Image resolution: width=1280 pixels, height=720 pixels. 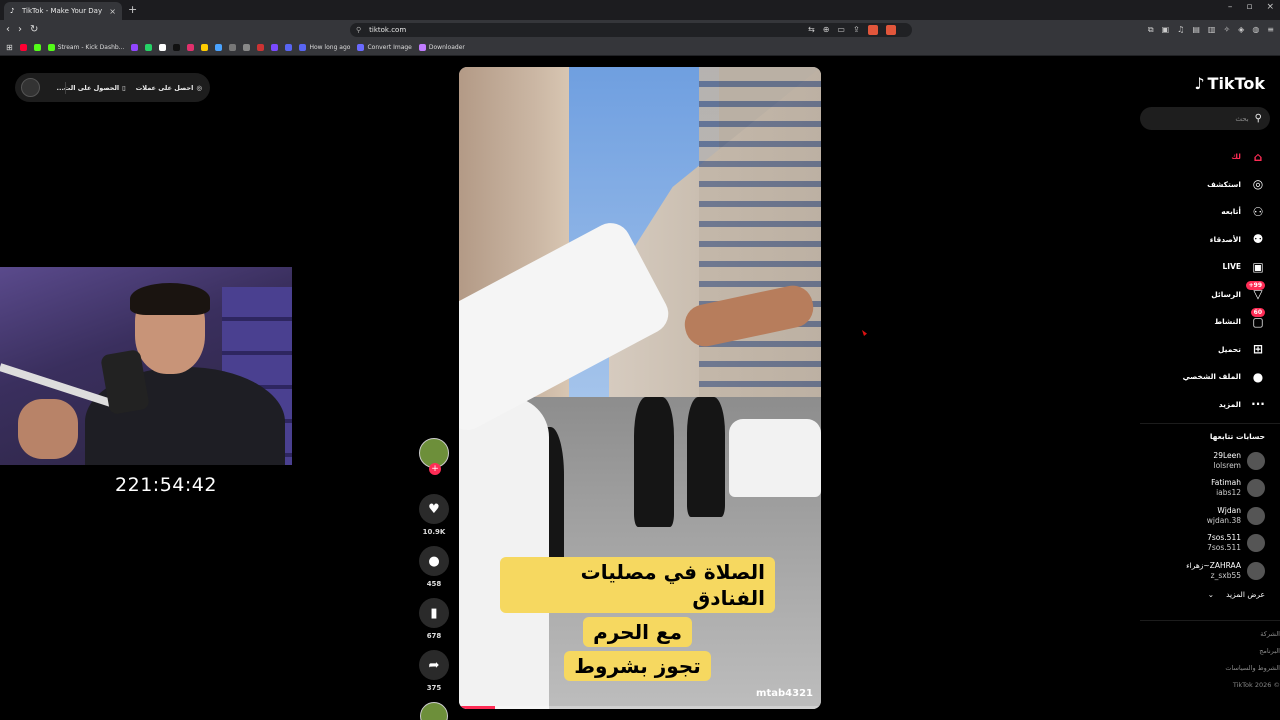 I want to click on sidebar-icon: ▤, so click(x=1196, y=30).